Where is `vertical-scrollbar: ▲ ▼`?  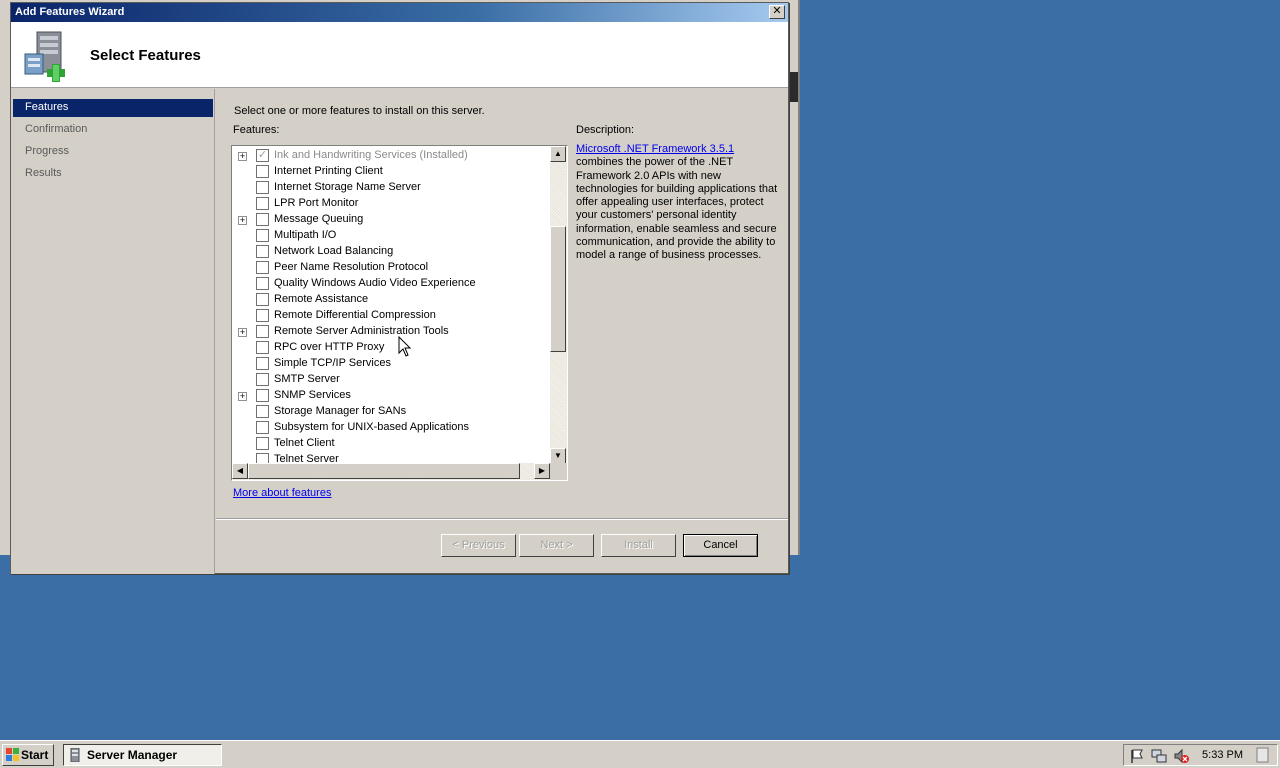 vertical-scrollbar: ▲ ▼ is located at coordinates (558, 305).